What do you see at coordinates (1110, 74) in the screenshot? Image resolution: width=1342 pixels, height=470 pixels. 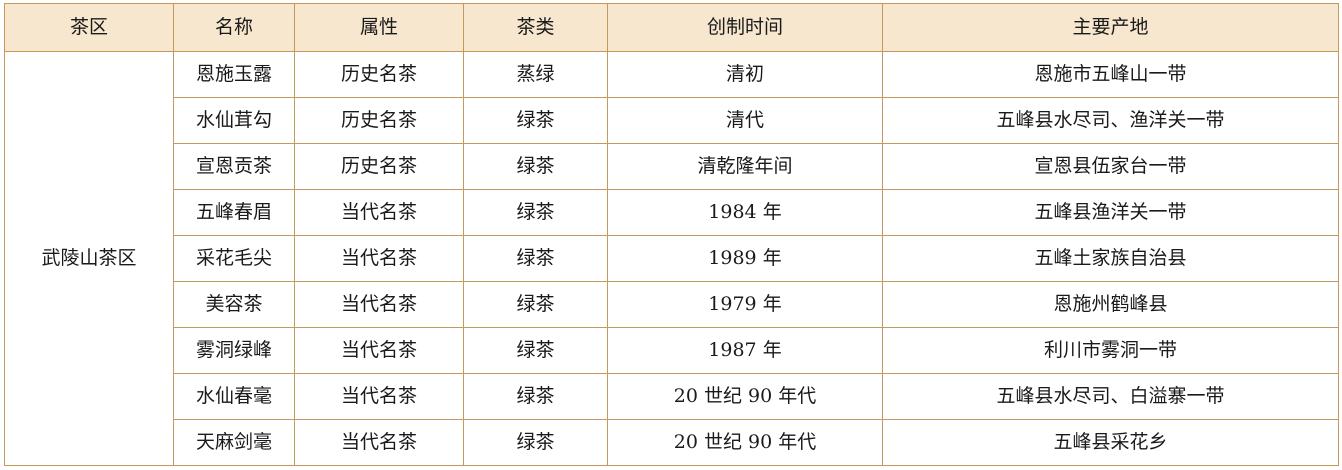 I see `cell-origin: 恩施市五峰山一带` at bounding box center [1110, 74].